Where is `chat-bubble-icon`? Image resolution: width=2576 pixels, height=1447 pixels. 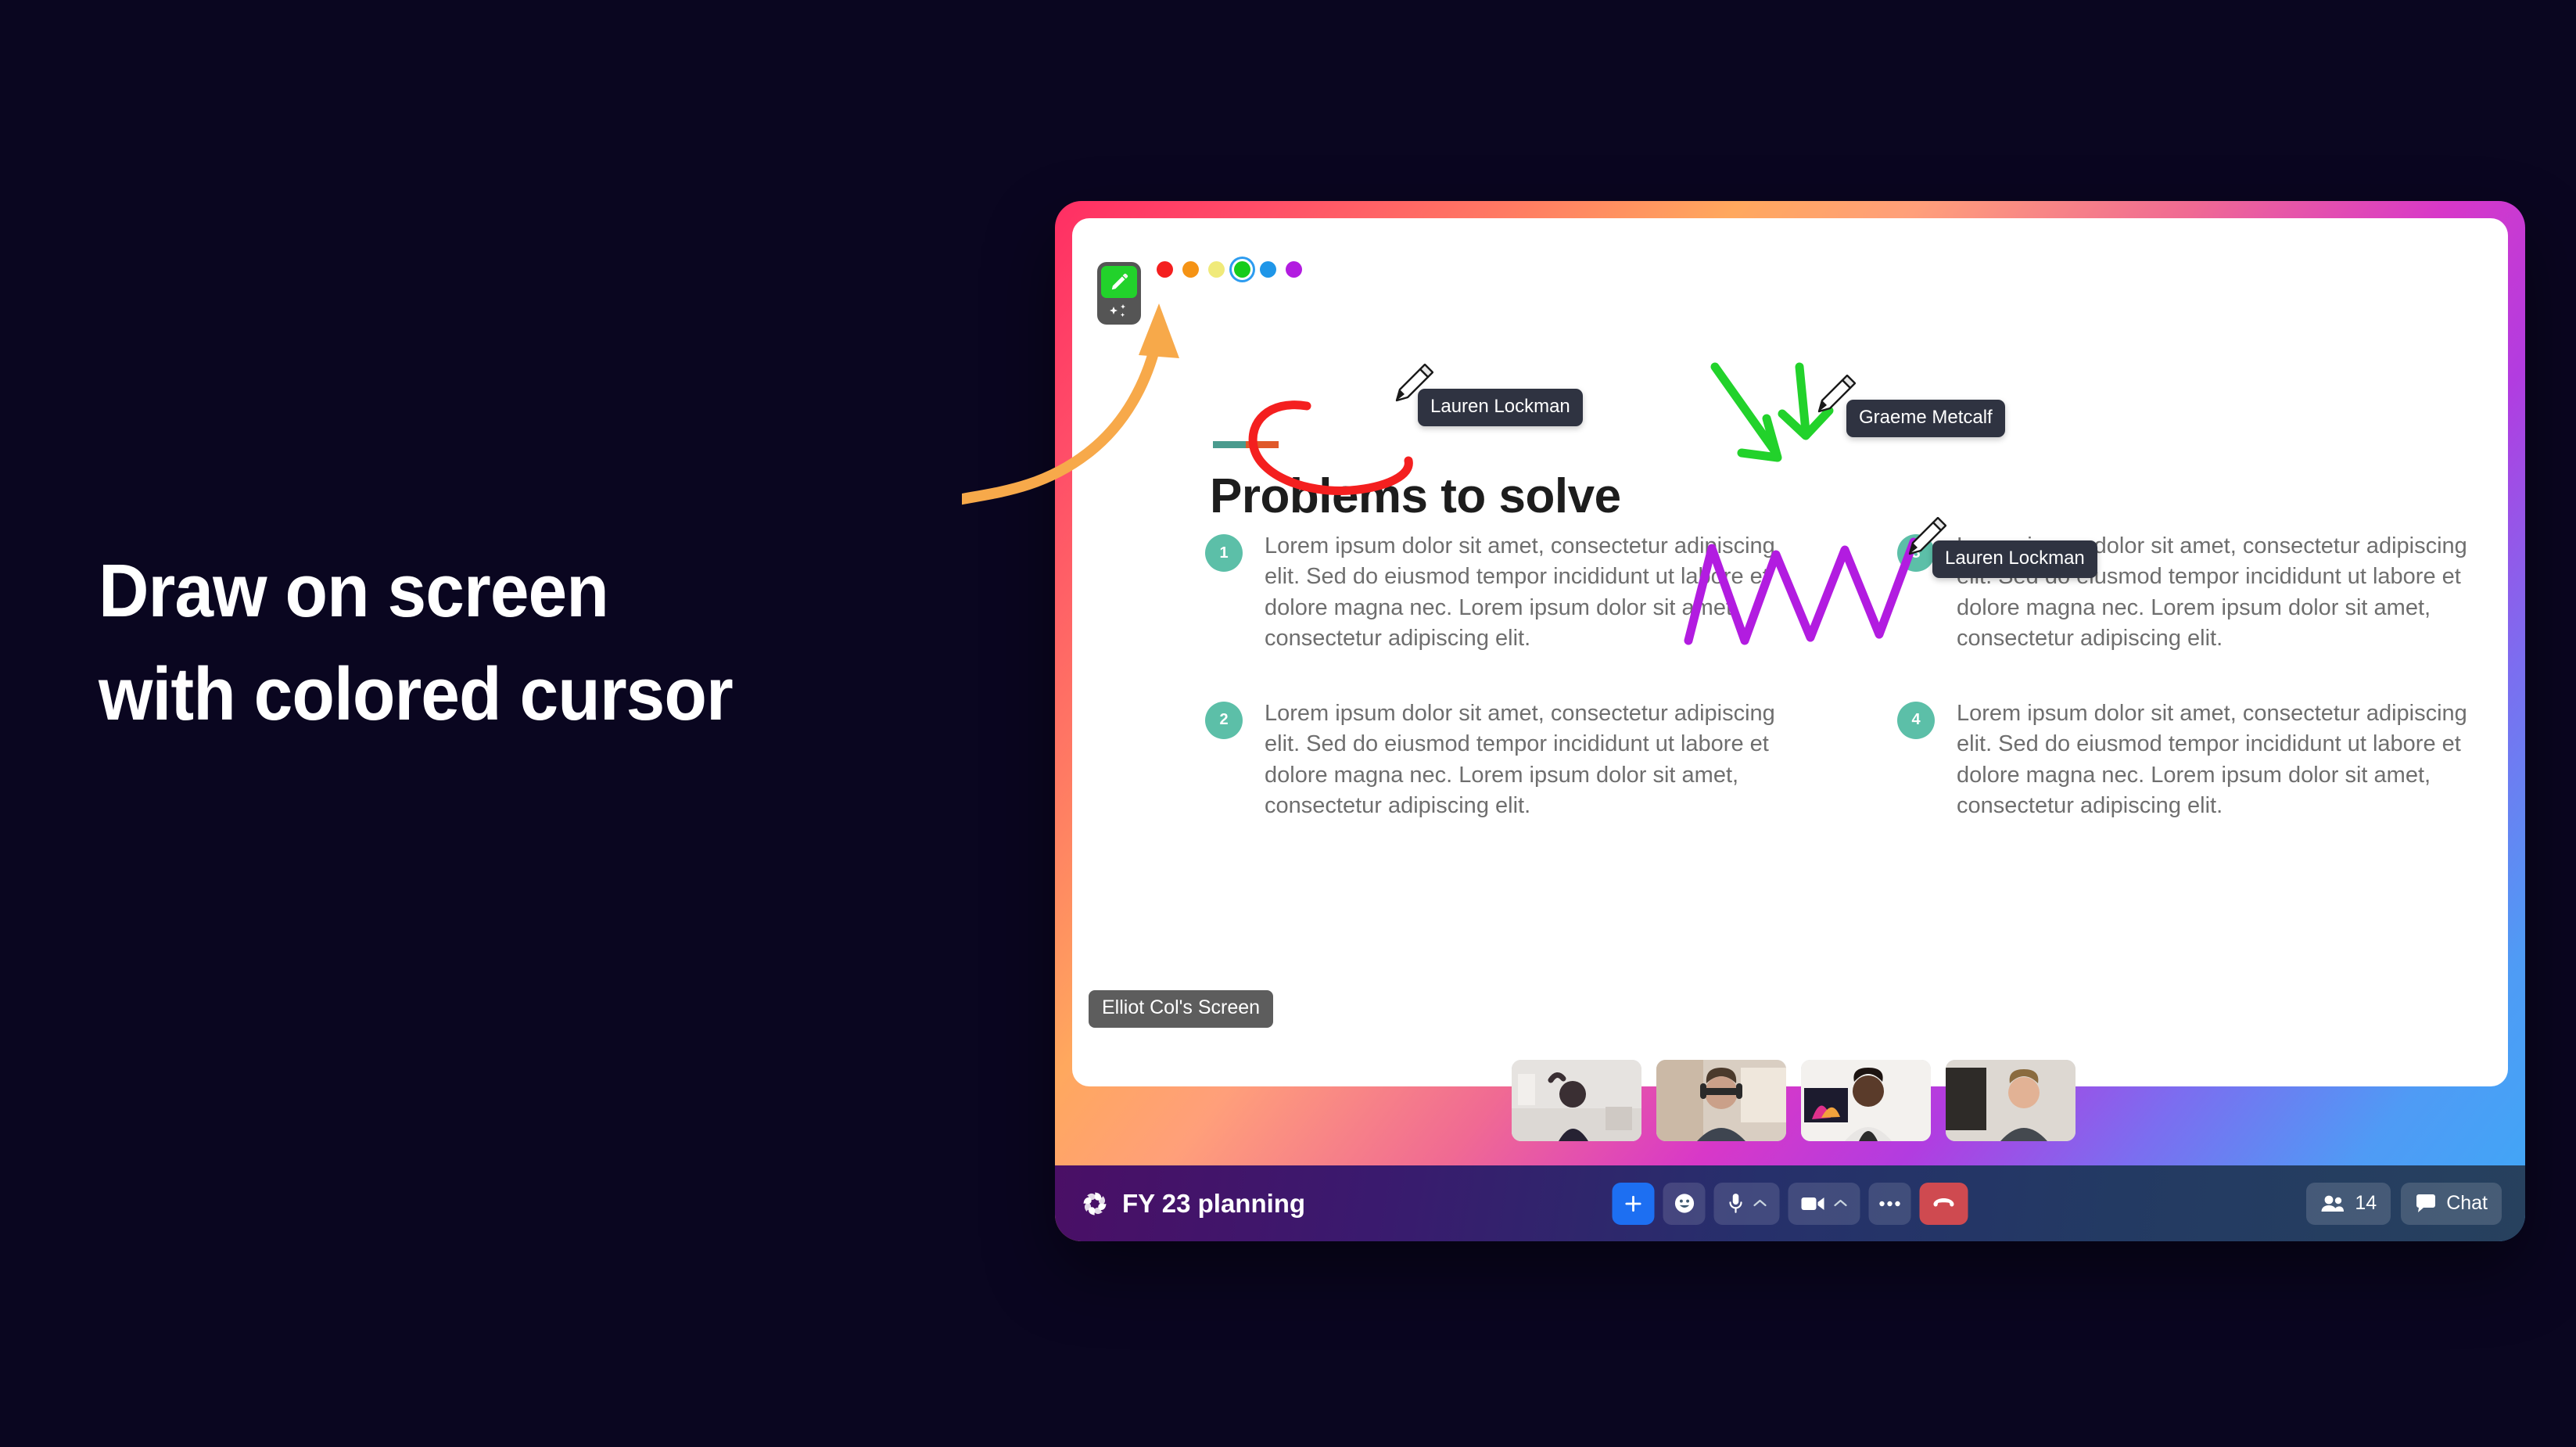 chat-bubble-icon is located at coordinates (2426, 1203).